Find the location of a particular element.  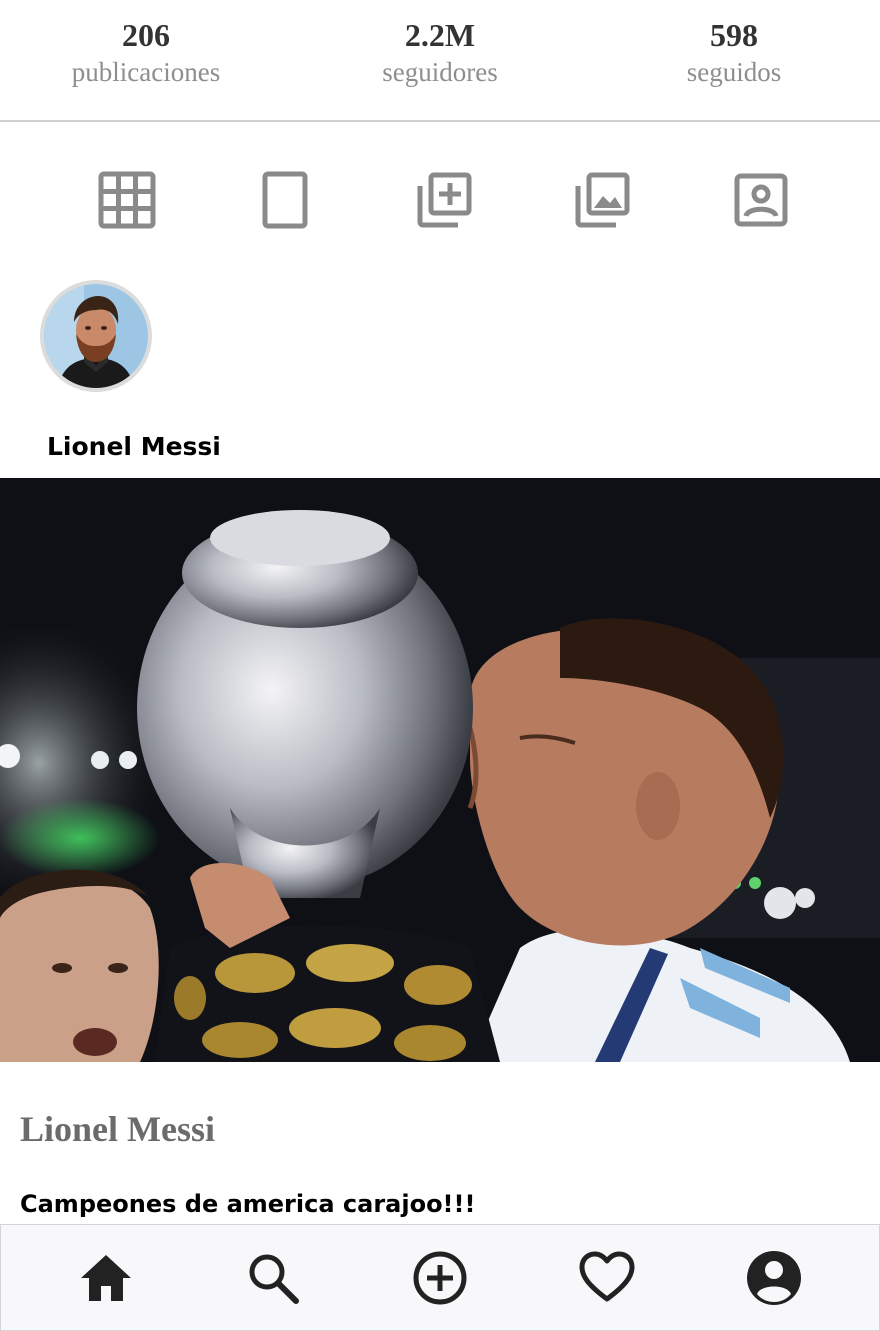

grid-icon is located at coordinates (127, 200).